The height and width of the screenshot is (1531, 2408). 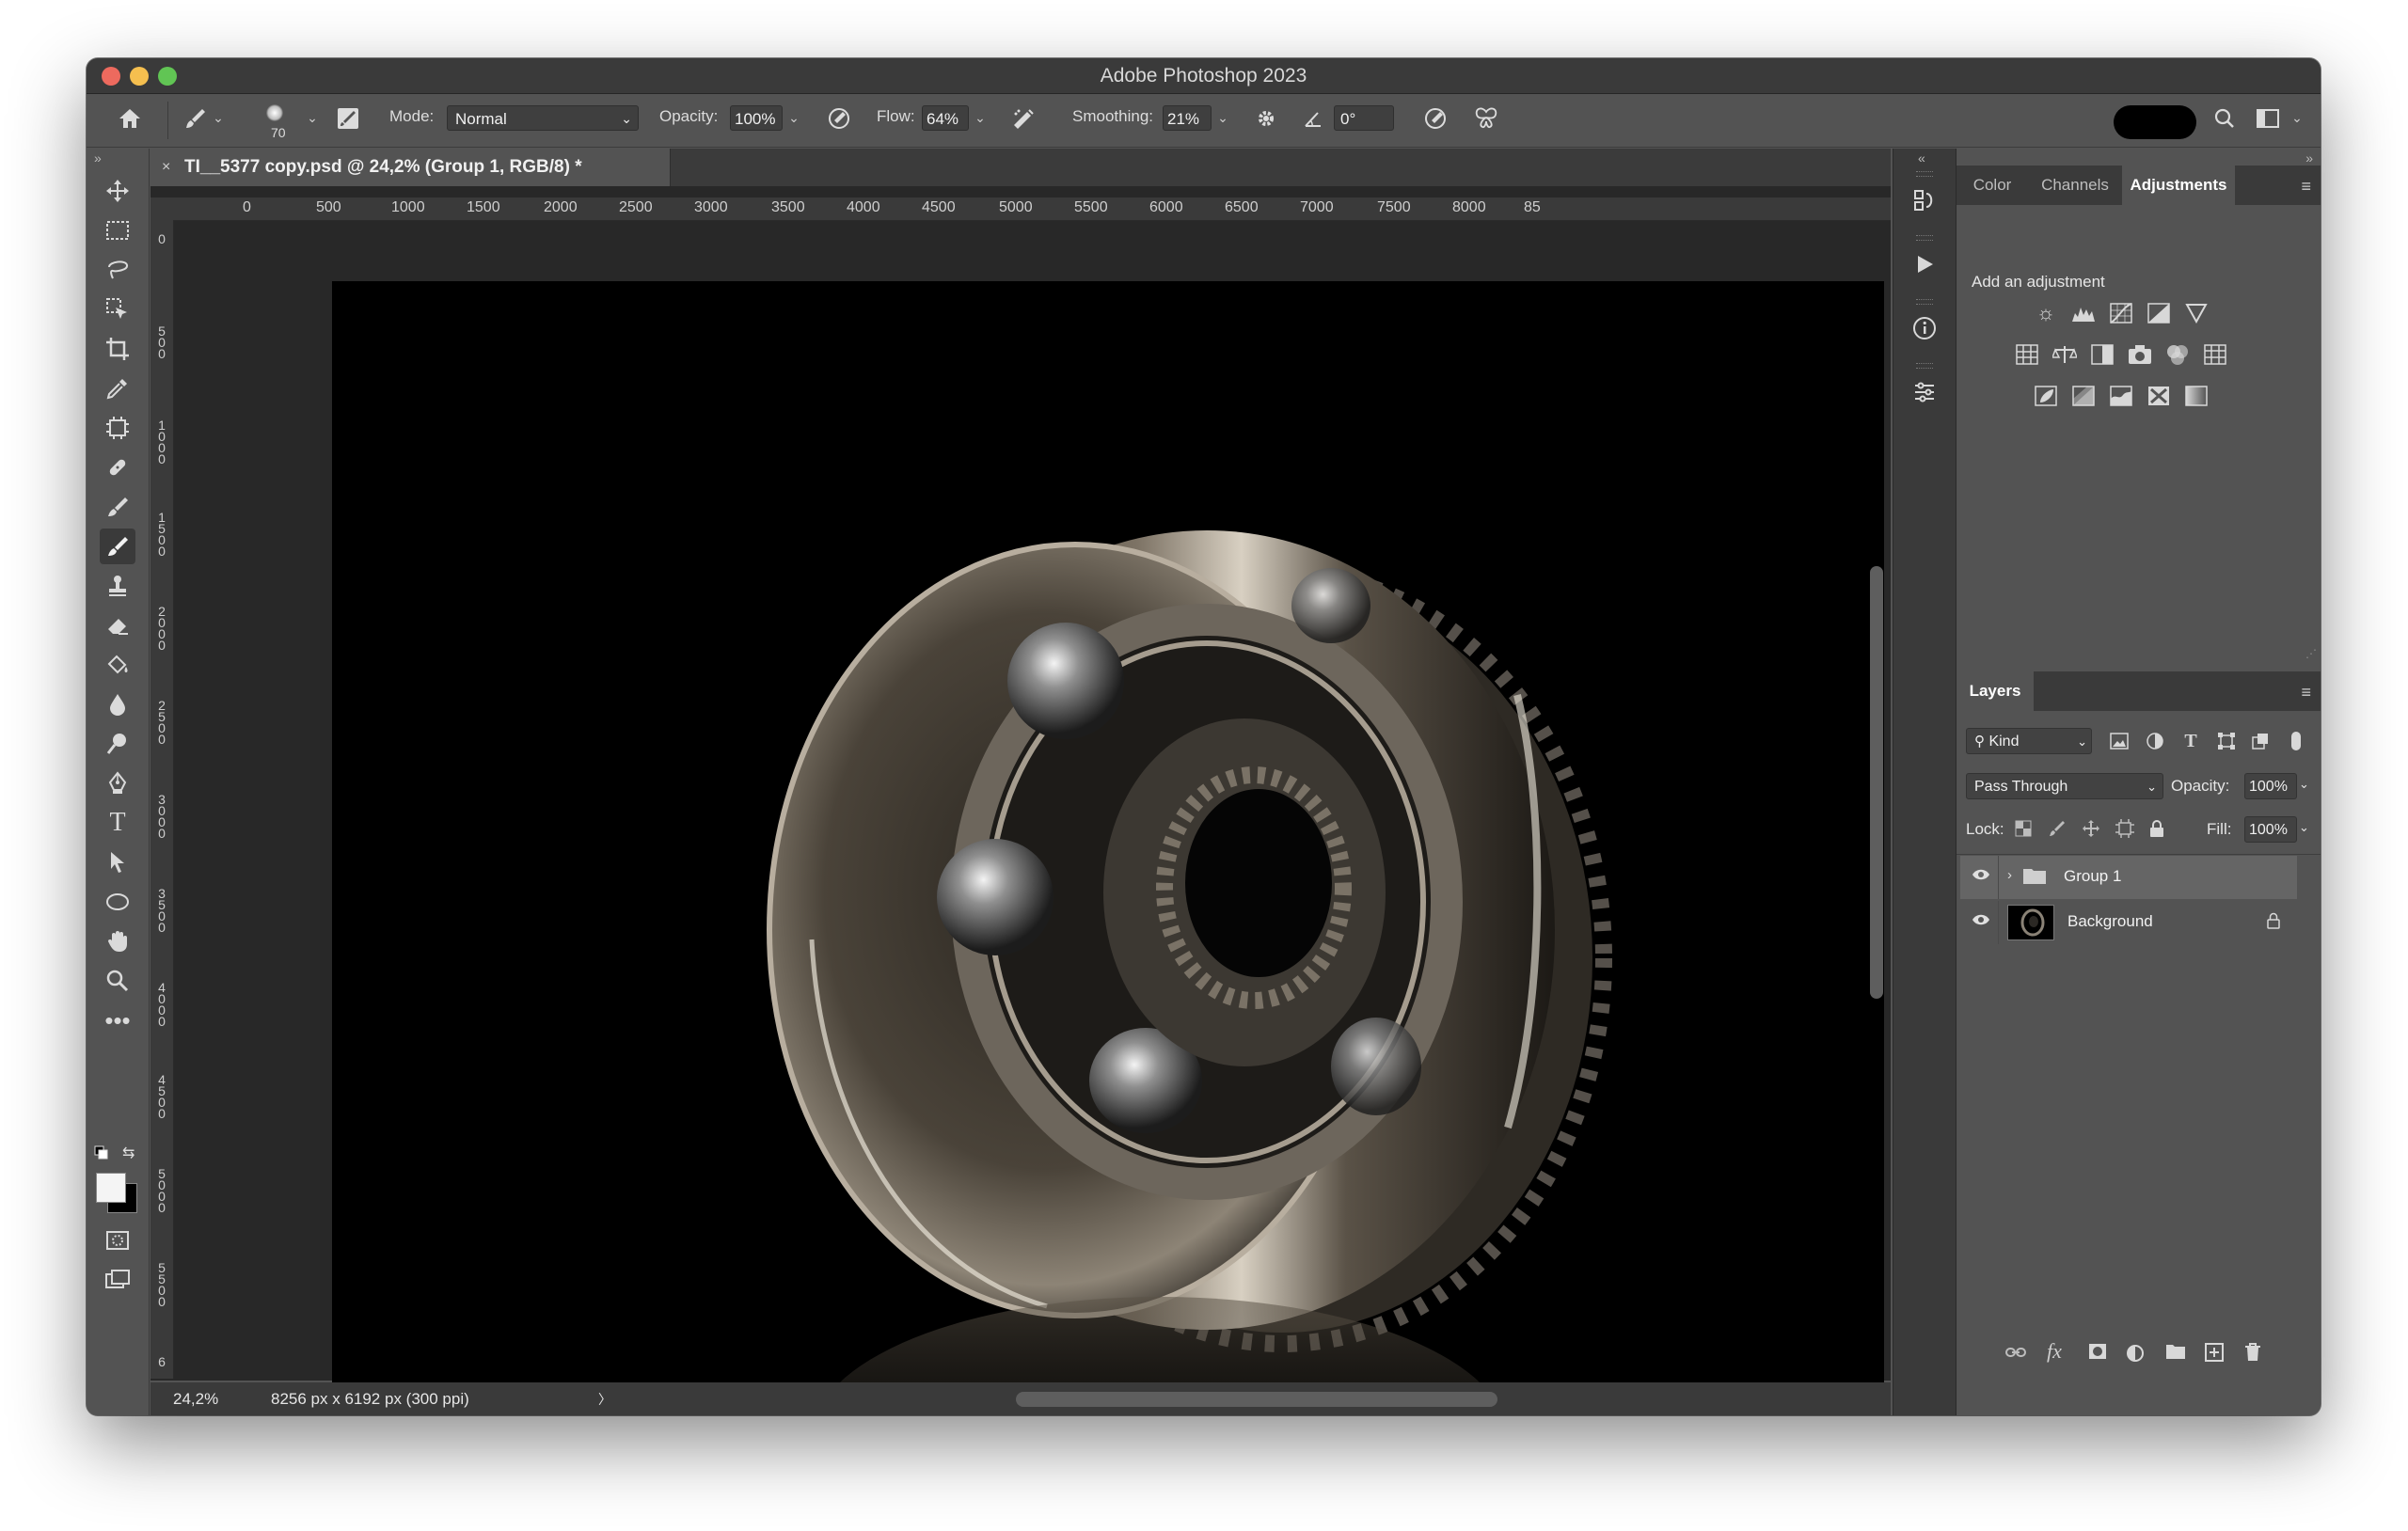 I want to click on layers-panel-menu-icon: ≡, so click(x=2306, y=692).